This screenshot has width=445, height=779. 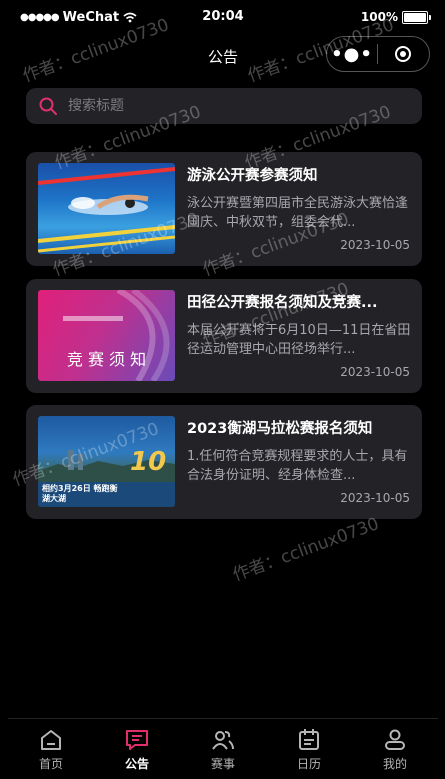 I want to click on battery-icon, so click(x=416, y=17).